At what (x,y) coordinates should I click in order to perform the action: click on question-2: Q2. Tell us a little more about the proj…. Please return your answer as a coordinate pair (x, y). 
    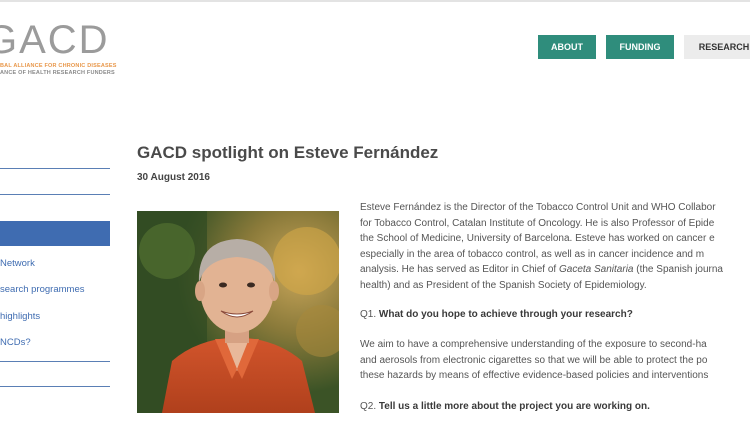
    Looking at the image, I should click on (555, 407).